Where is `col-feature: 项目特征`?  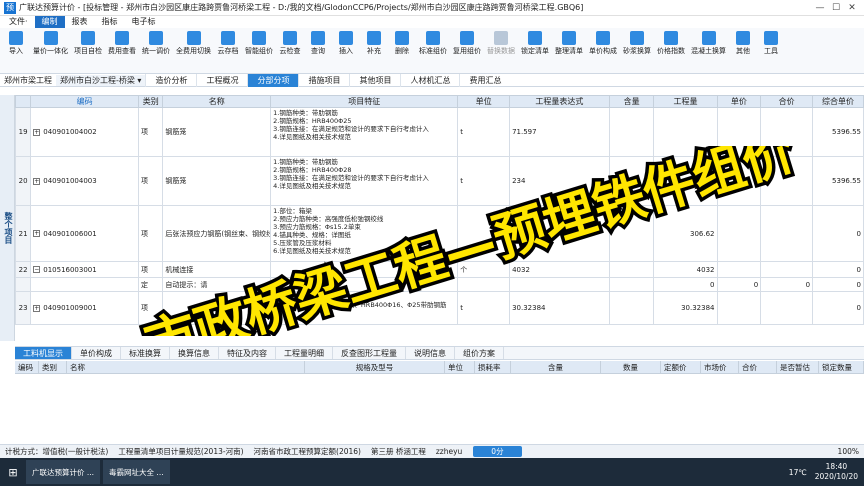 col-feature: 项目特征 is located at coordinates (364, 101).